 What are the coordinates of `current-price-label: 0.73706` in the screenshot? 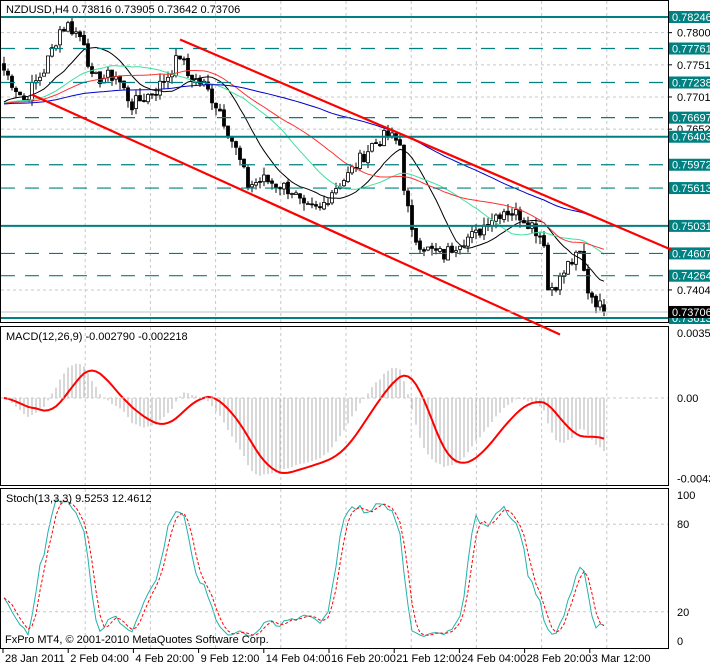 It's located at (691, 313).